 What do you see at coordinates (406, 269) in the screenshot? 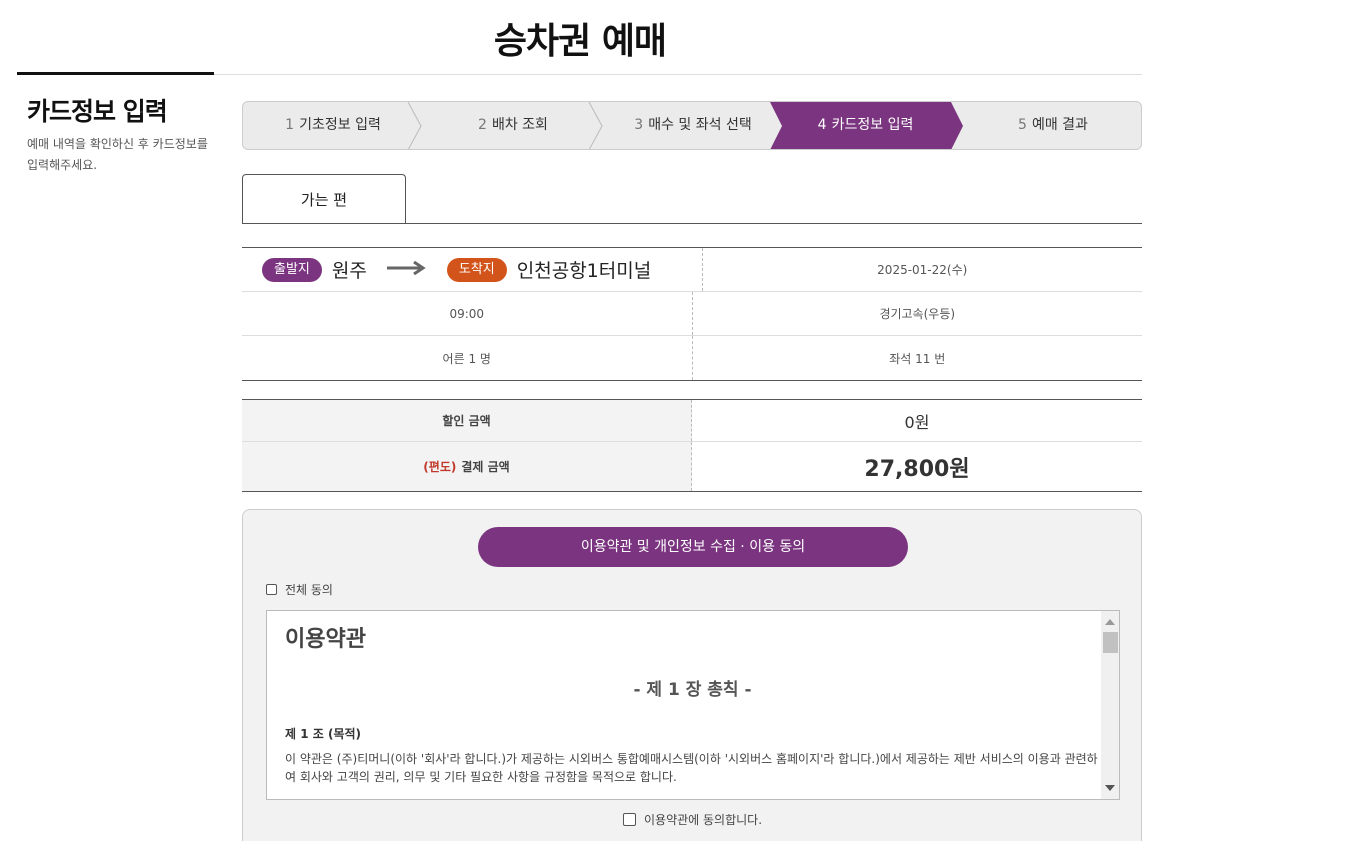
I see `arrow-right-icon` at bounding box center [406, 269].